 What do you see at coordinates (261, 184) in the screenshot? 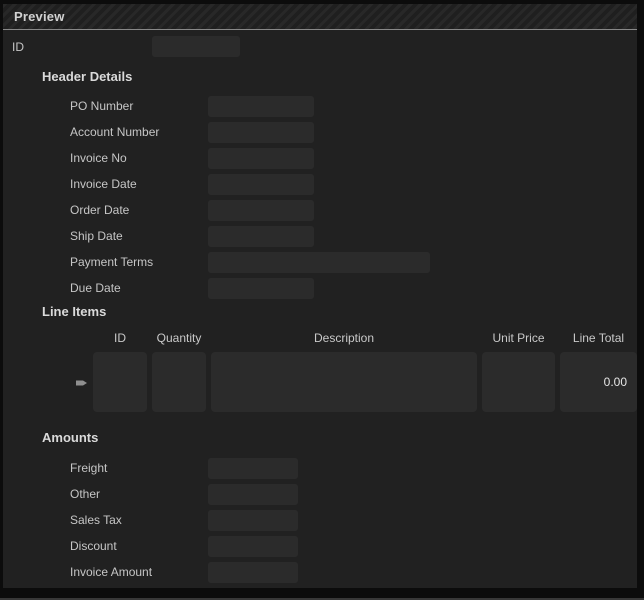
I see `invoice-date-input` at bounding box center [261, 184].